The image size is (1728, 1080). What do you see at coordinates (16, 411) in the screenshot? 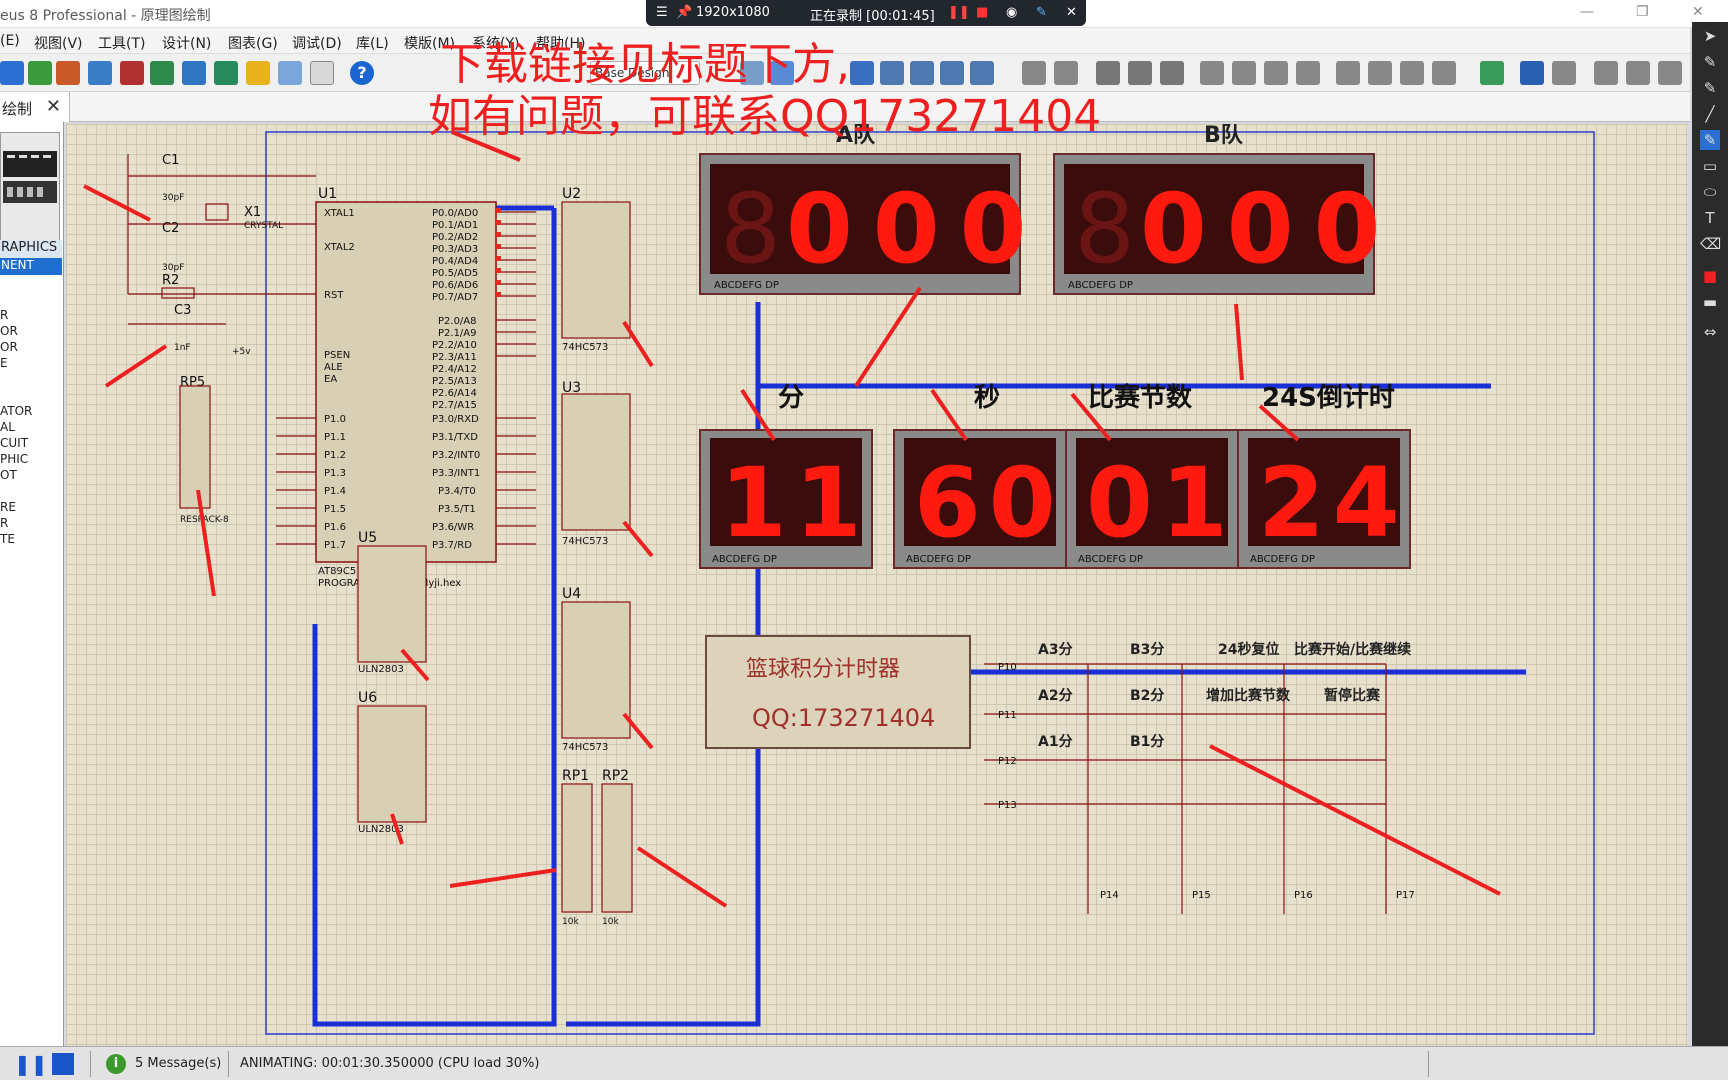
I see `sidebar-item: ATOR` at bounding box center [16, 411].